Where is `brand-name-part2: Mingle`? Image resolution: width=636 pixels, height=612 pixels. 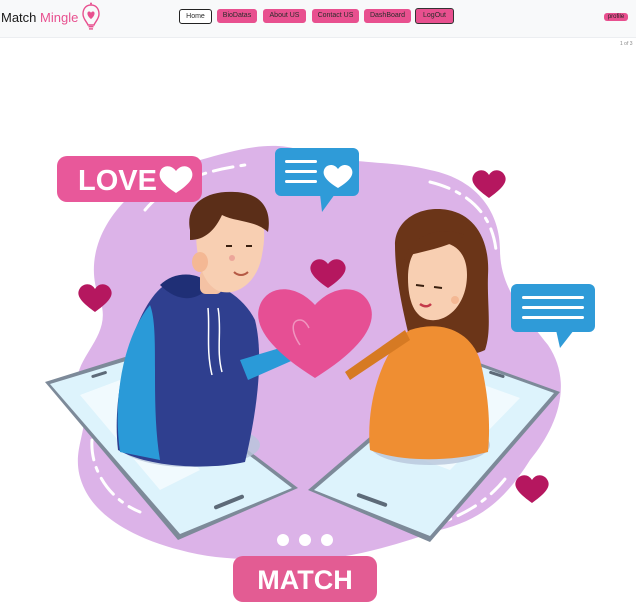
brand-name-part2: Mingle is located at coordinates (59, 17).